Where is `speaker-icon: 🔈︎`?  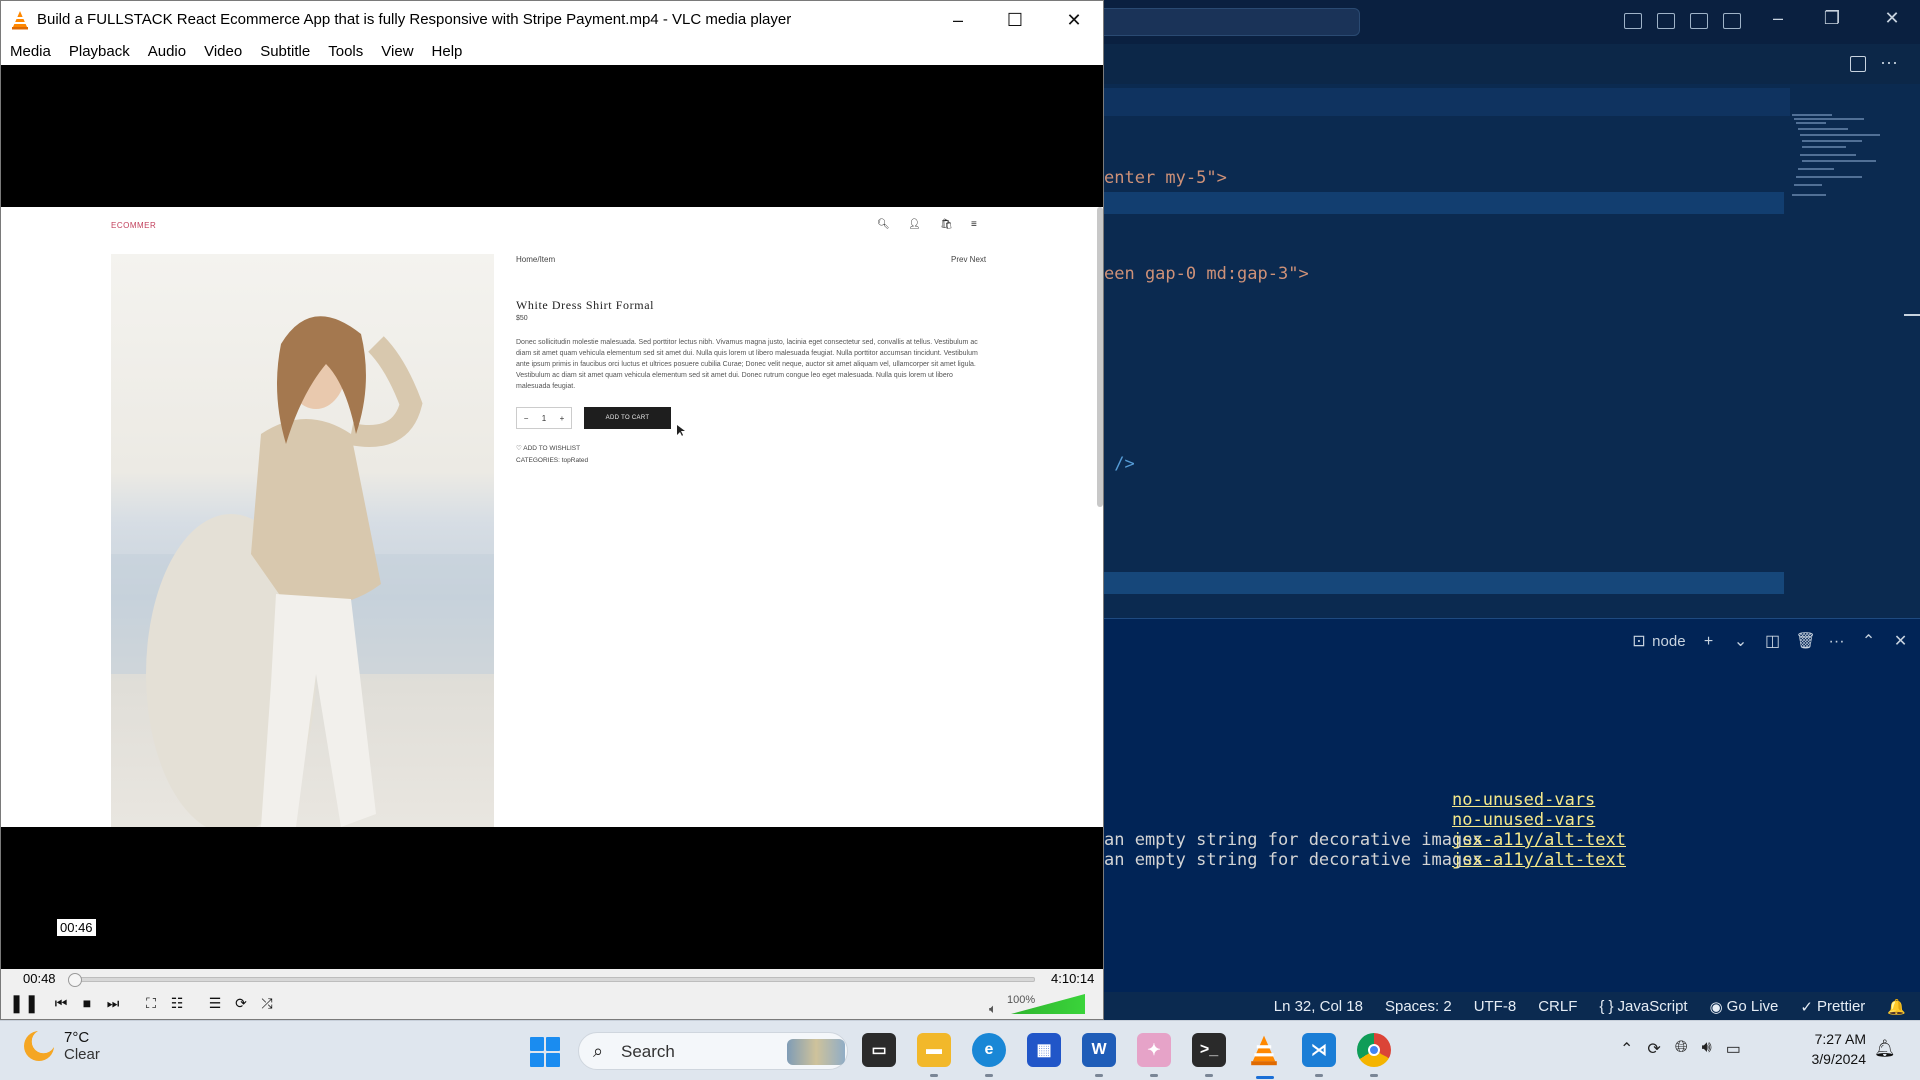 speaker-icon: 🔈︎ is located at coordinates (993, 1009).